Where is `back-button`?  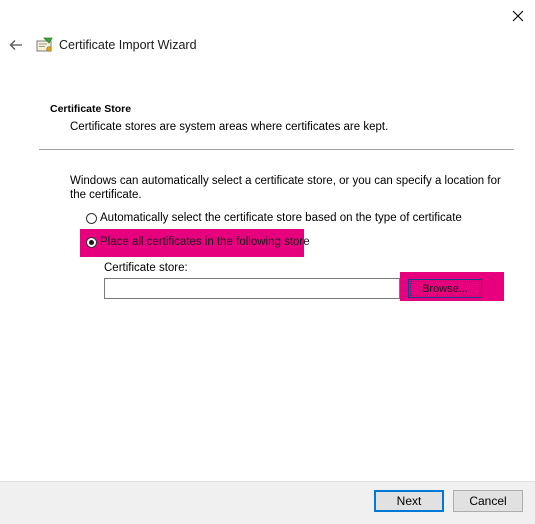 back-button is located at coordinates (16, 45).